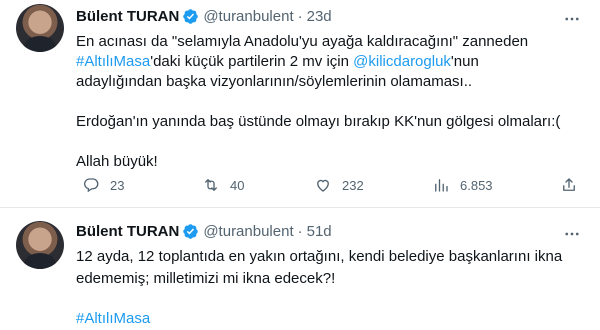 This screenshot has width=600, height=330. What do you see at coordinates (339, 185) in the screenshot?
I see `like-button: 232` at bounding box center [339, 185].